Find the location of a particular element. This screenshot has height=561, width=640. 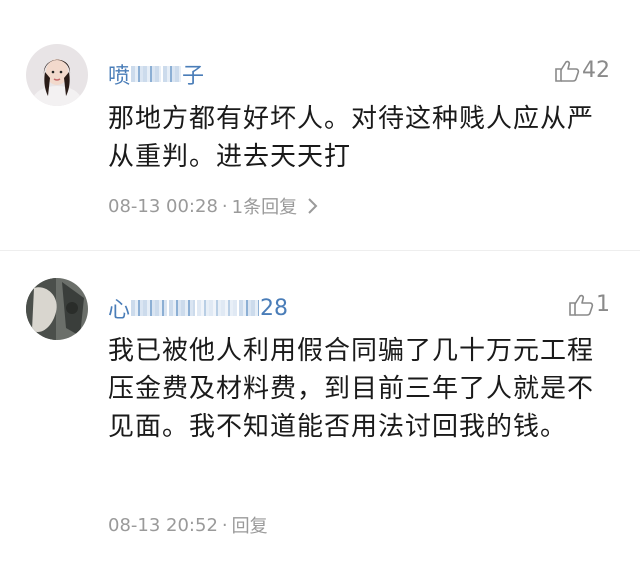

comment-meta: 08-13 00:28 · 1条回复 is located at coordinates (213, 206).